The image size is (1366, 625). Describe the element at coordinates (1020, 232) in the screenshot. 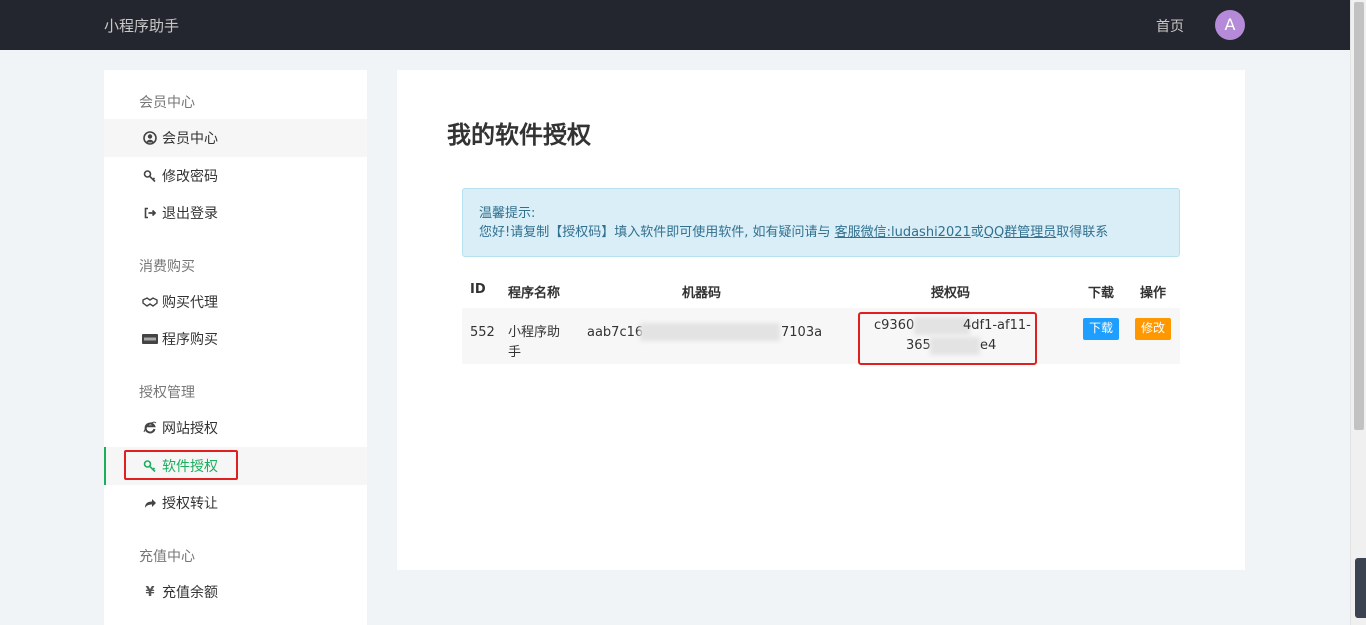

I see `qq-group-link: QQ群管理员` at that location.